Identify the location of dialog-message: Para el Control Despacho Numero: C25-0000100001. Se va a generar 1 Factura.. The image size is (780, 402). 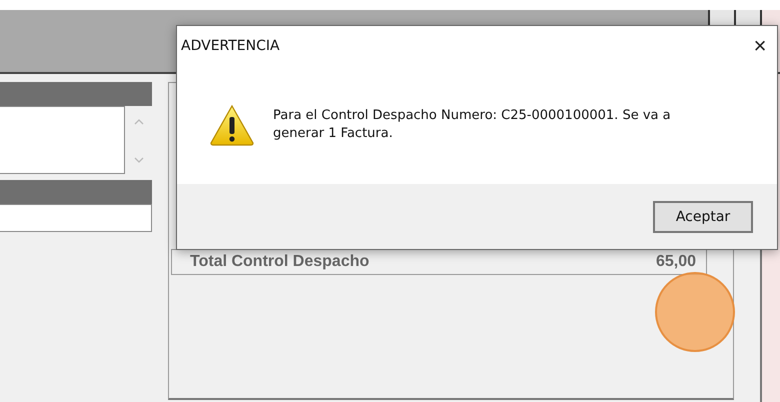
(472, 125).